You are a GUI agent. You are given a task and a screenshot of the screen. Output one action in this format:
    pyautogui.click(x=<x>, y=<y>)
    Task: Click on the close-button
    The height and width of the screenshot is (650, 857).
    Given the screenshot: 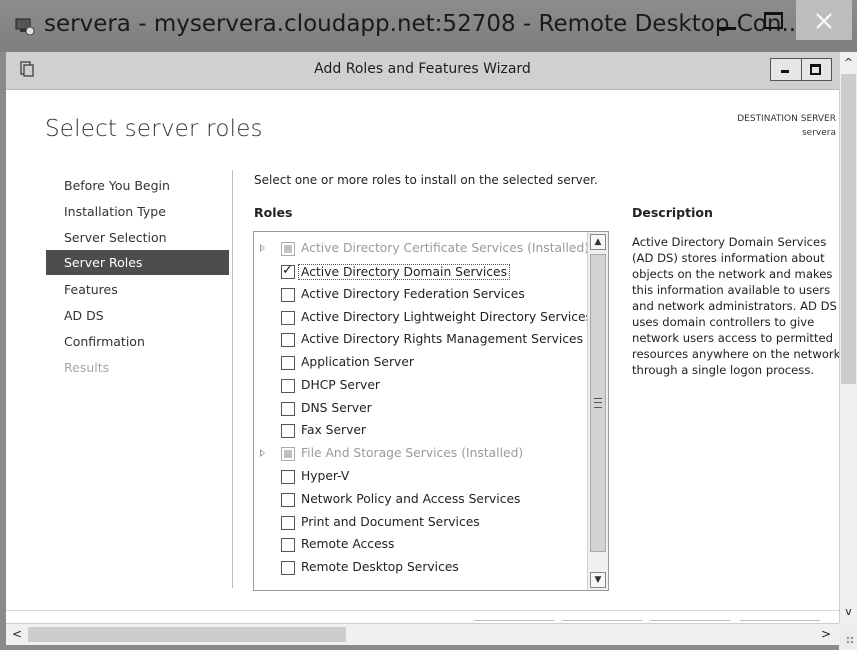 What is the action you would take?
    pyautogui.click(x=824, y=20)
    